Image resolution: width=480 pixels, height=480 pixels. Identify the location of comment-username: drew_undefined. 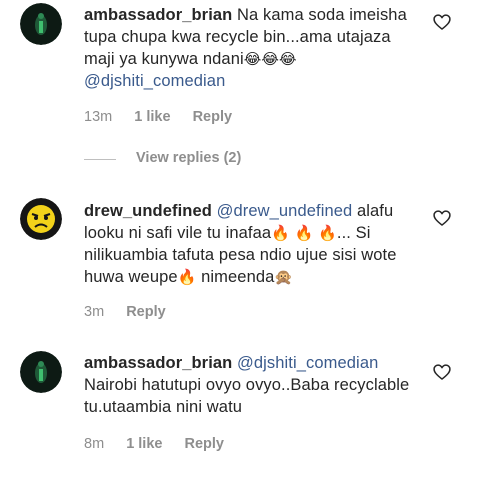
(148, 211).